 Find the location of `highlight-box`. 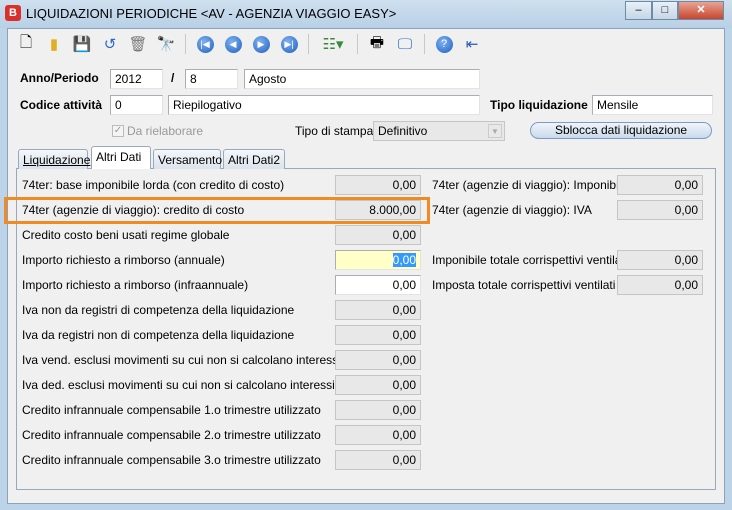

highlight-box is located at coordinates (217, 210).